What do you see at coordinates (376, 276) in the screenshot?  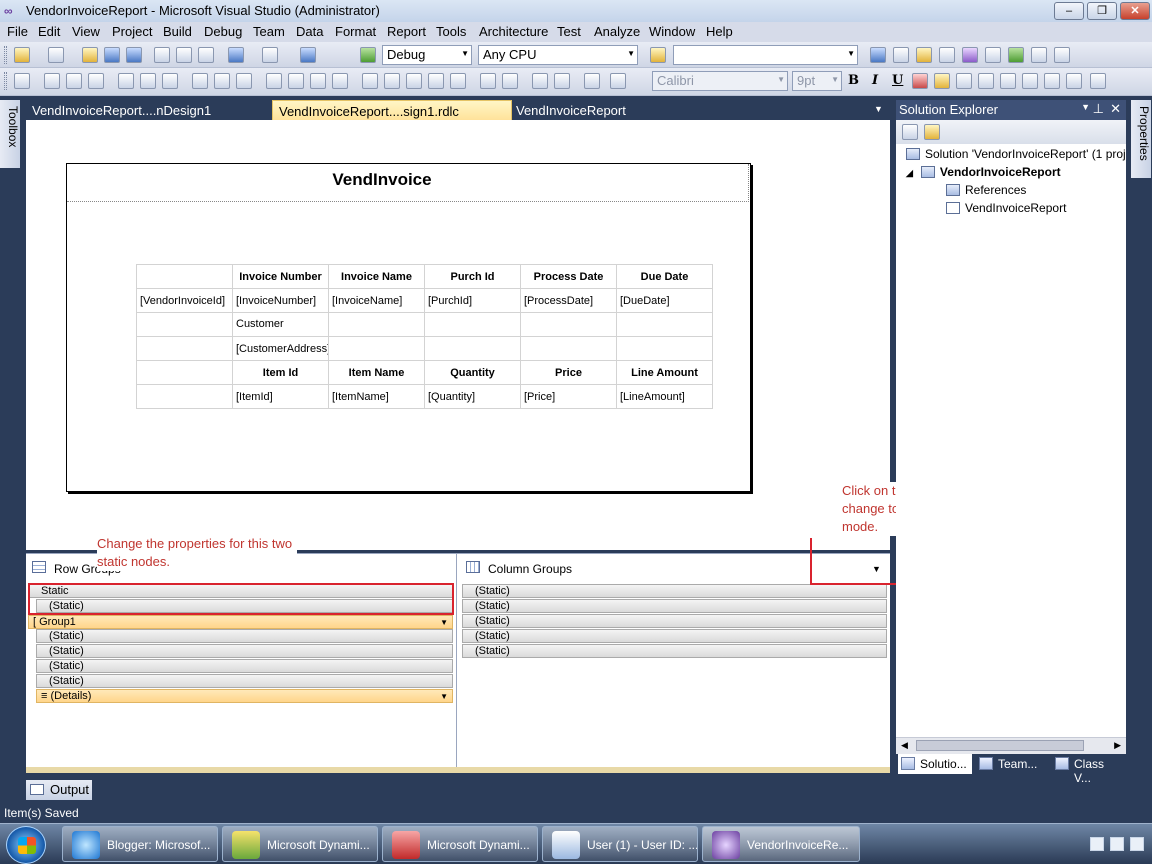 I see `table-header-cell: Invoice Name` at bounding box center [376, 276].